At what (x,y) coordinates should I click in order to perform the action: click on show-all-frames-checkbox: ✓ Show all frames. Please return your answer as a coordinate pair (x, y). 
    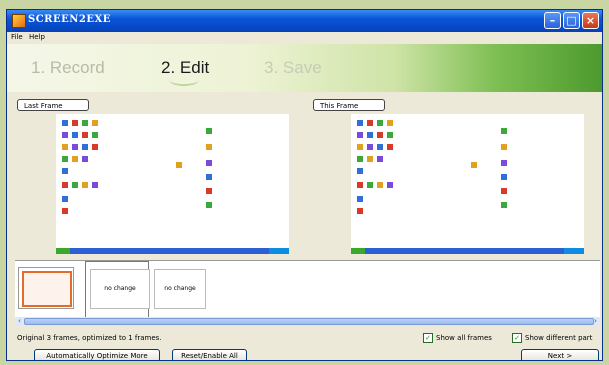
    Looking at the image, I should click on (457, 338).